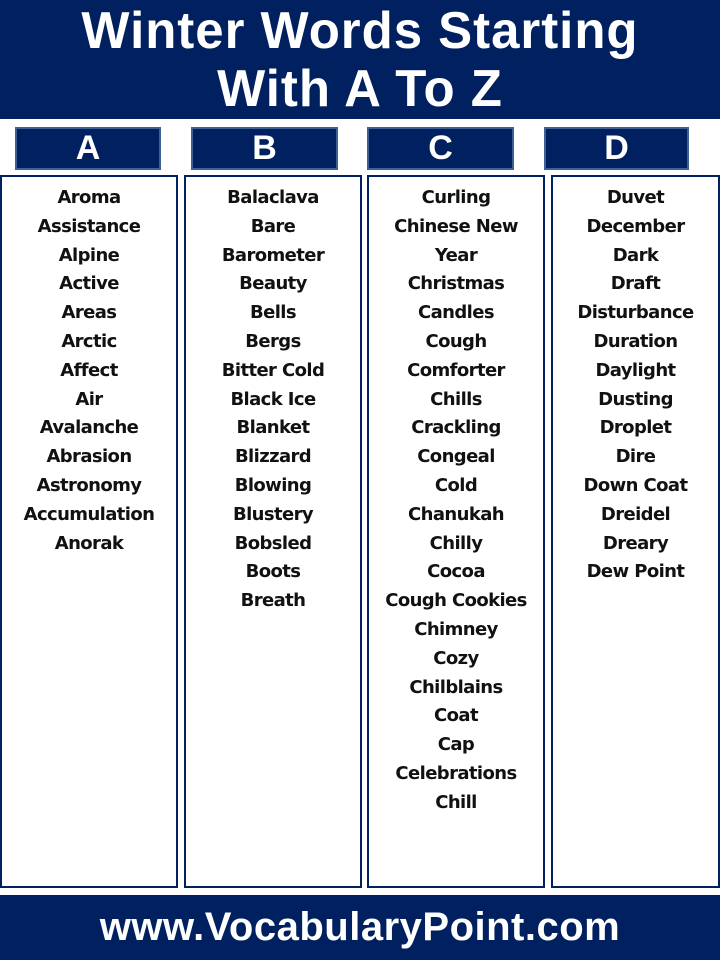 This screenshot has height=960, width=720. What do you see at coordinates (456, 341) in the screenshot?
I see `word-item: Cough` at bounding box center [456, 341].